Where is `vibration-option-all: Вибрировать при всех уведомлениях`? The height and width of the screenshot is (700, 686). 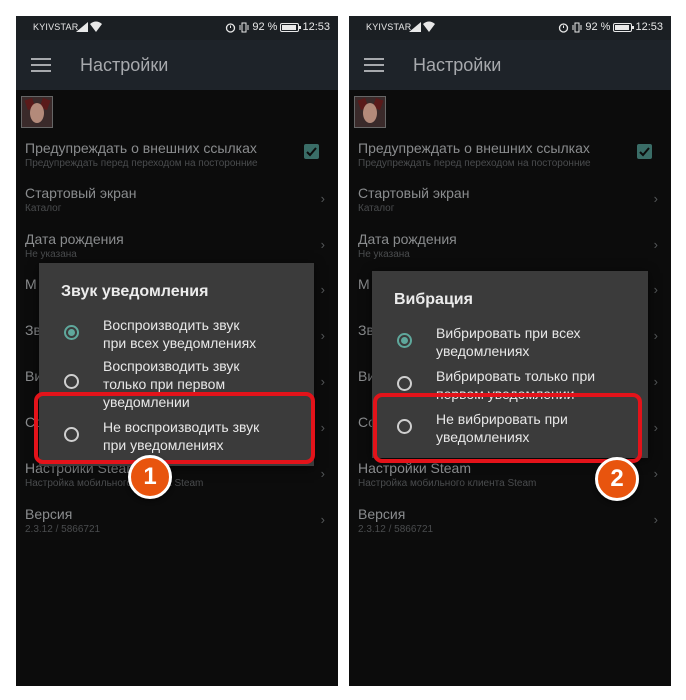
vibration-option-all: Вибрировать при всех уведомлениях is located at coordinates (510, 342).